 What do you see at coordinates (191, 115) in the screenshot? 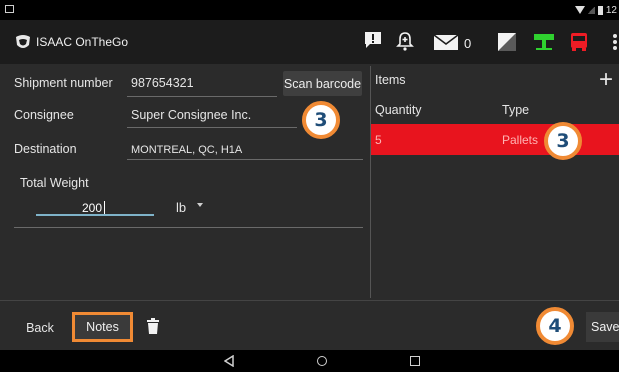
I see `consignee-field: Super Consignee Inc.` at bounding box center [191, 115].